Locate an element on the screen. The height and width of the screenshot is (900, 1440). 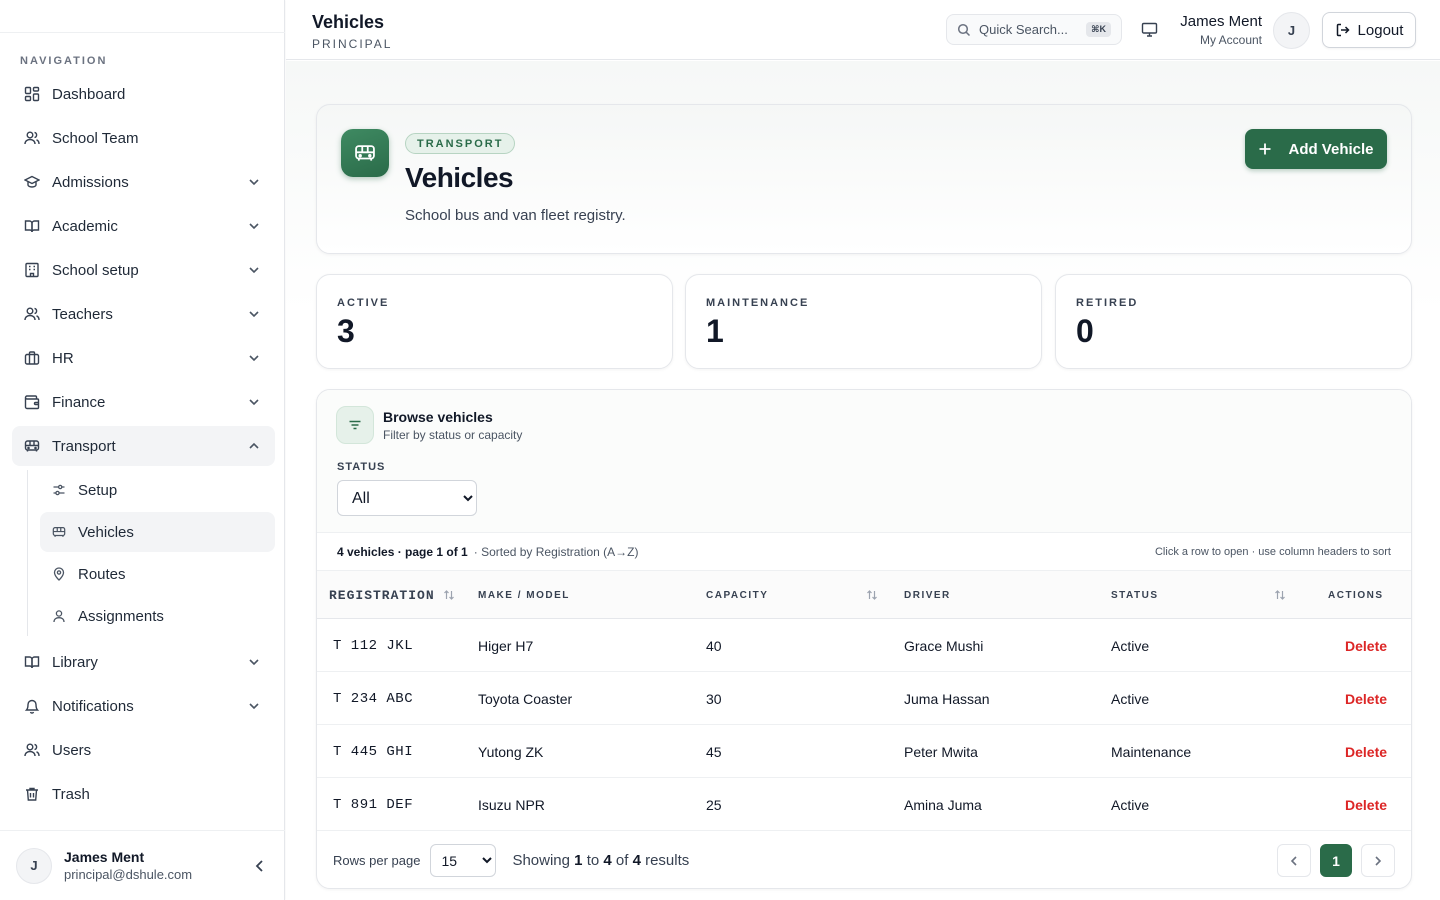
sidebar-item-hr: HR is located at coordinates (143, 358).